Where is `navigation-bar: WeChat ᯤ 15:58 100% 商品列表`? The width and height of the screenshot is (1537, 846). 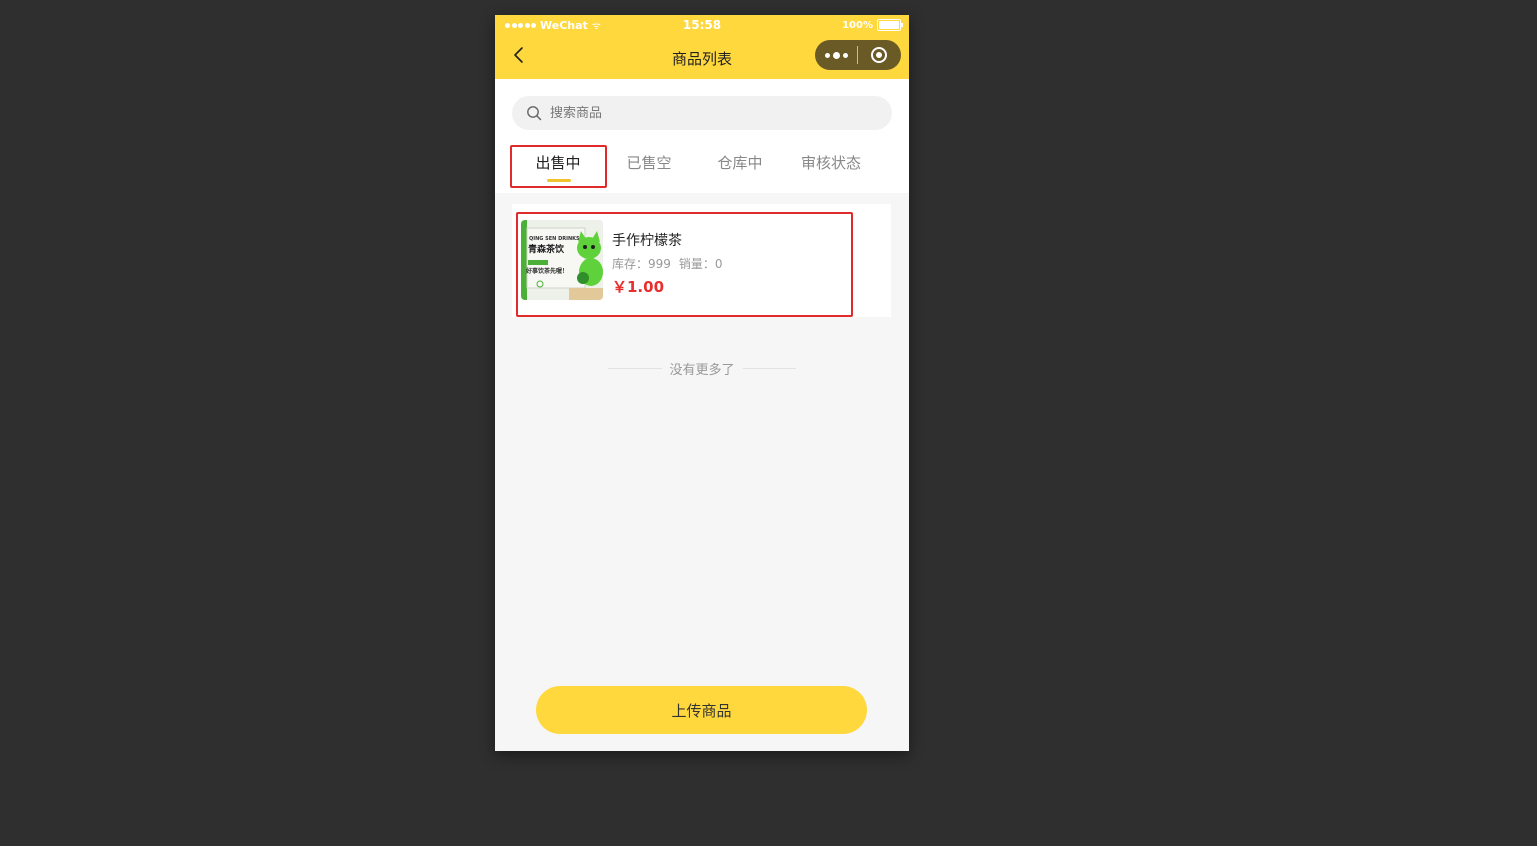 navigation-bar: WeChat ᯤ 15:58 100% 商品列表 is located at coordinates (702, 47).